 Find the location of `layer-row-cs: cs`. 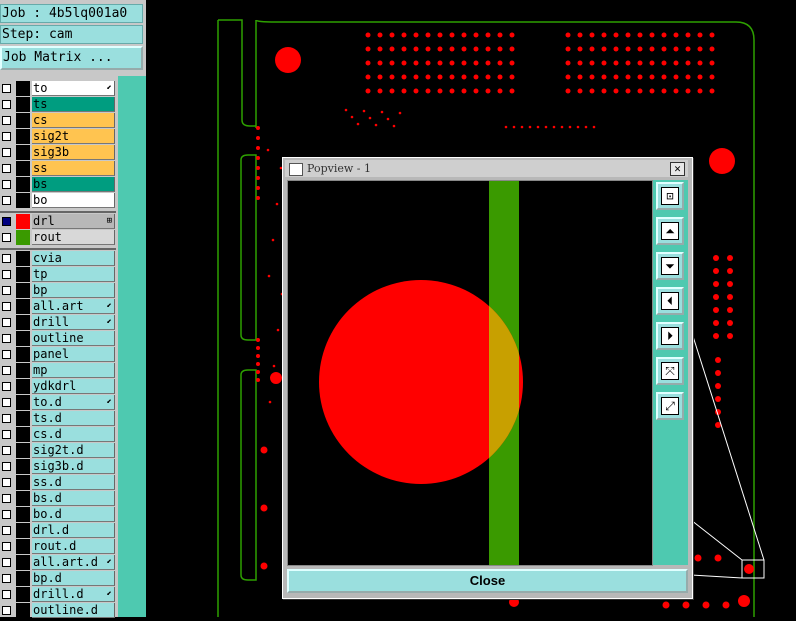

layer-row-cs: cs is located at coordinates (58, 121).